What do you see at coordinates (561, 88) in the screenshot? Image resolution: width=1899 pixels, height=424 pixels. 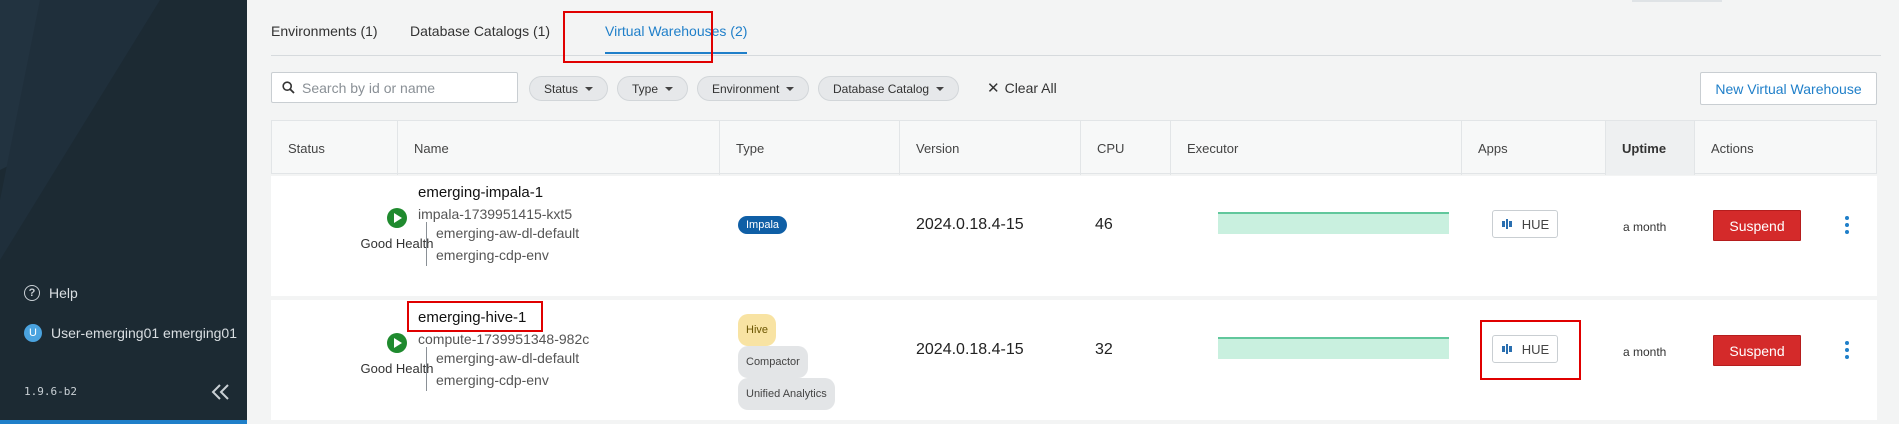 I see `filter-status-label: Status` at bounding box center [561, 88].